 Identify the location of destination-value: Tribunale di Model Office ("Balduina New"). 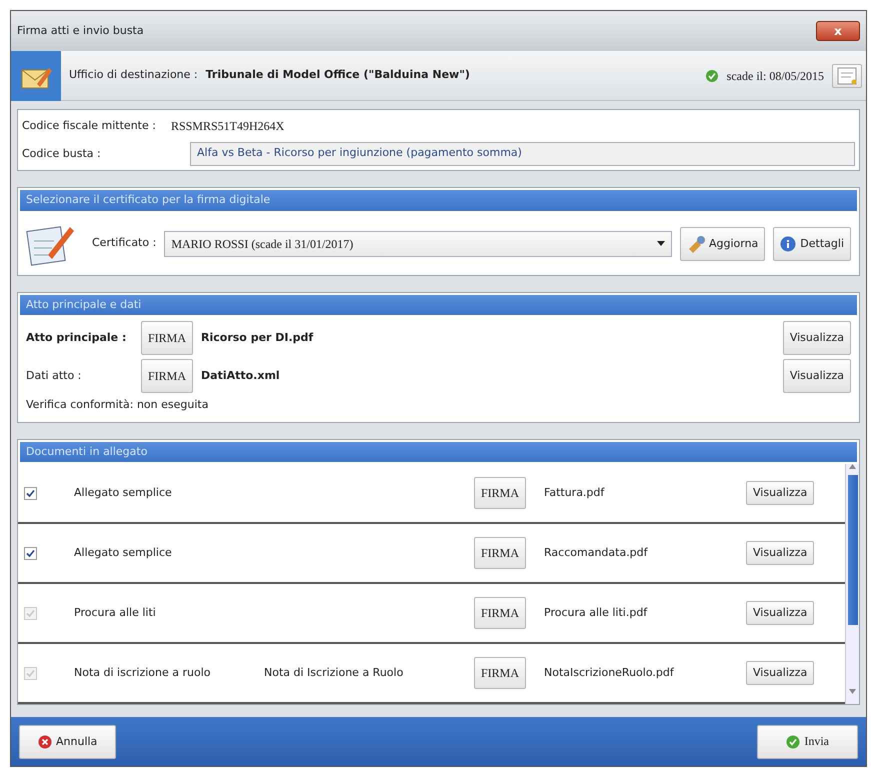
(338, 75).